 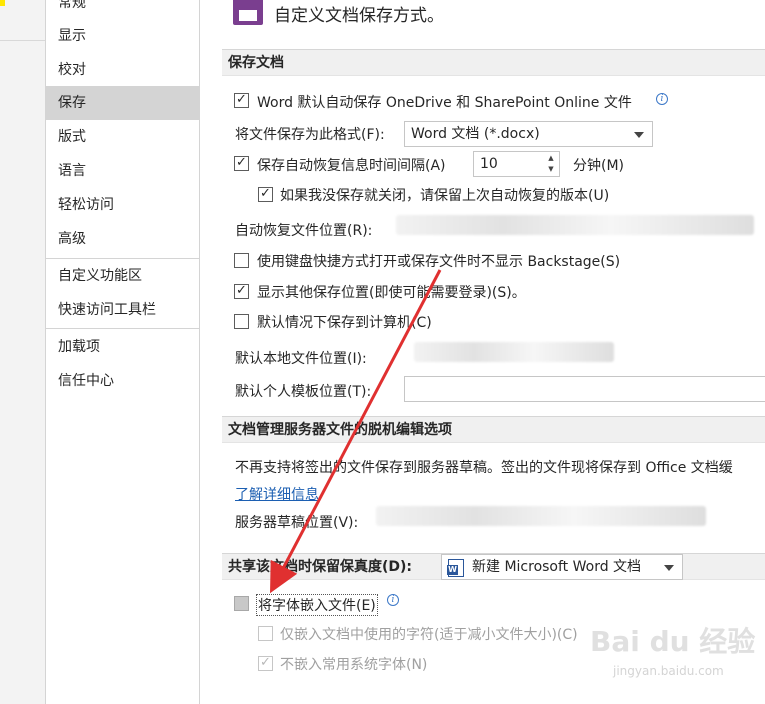 I want to click on nav-item-language: 语言, so click(x=123, y=171).